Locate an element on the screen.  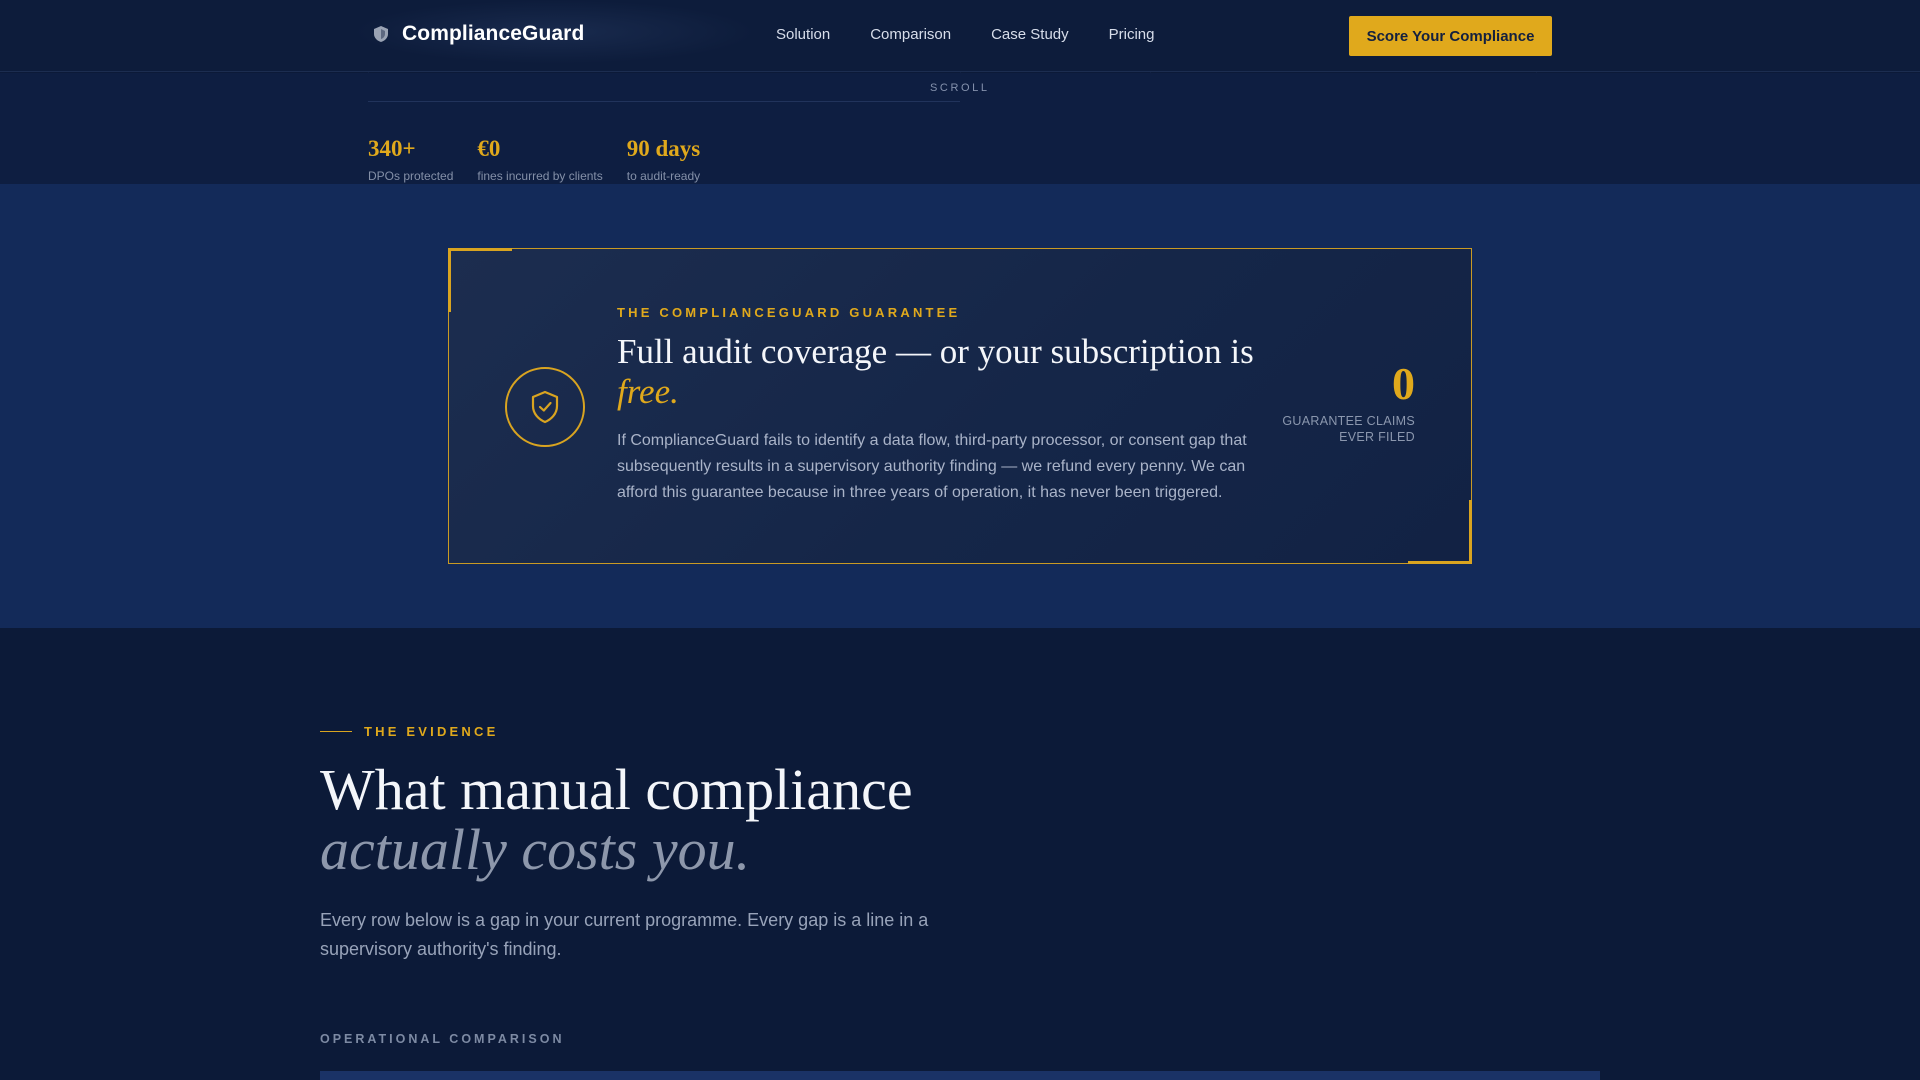
stat-value: 90 days is located at coordinates (663, 148).